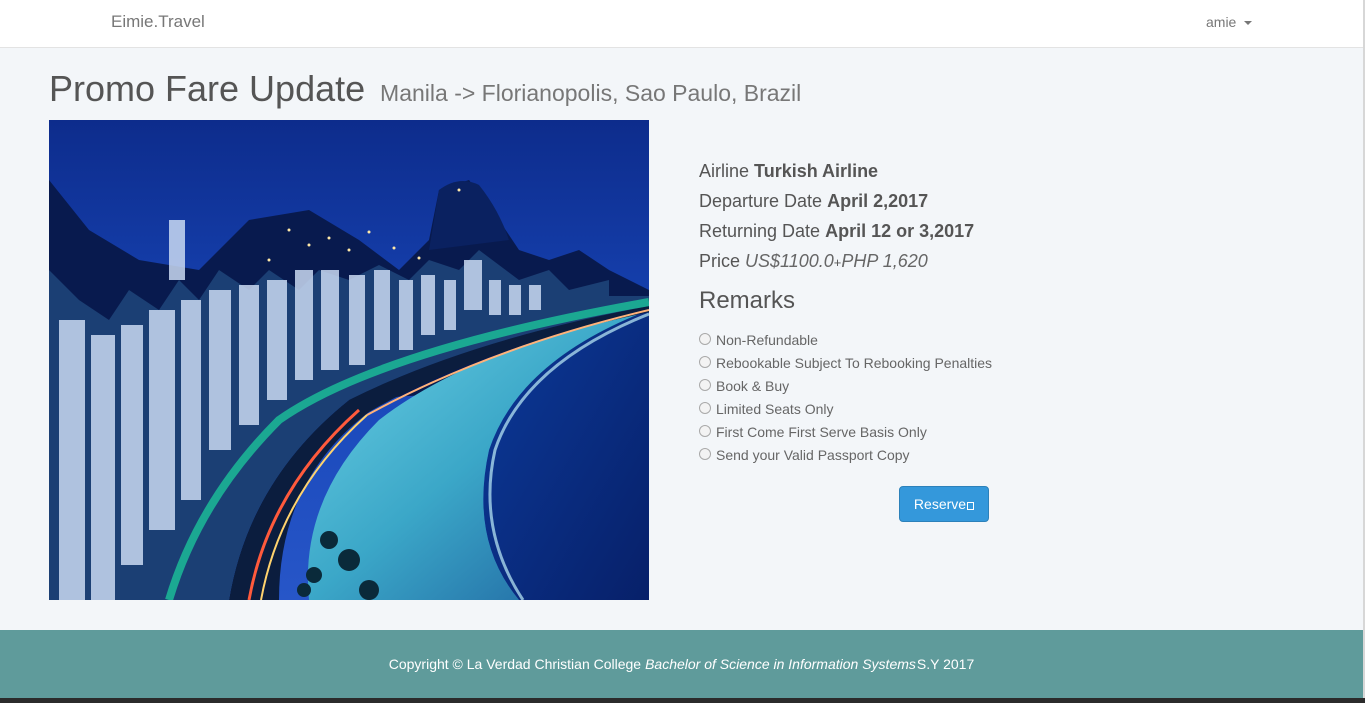 This screenshot has width=1365, height=703. What do you see at coordinates (816, 171) in the screenshot?
I see `airline-value: Turkish Airline` at bounding box center [816, 171].